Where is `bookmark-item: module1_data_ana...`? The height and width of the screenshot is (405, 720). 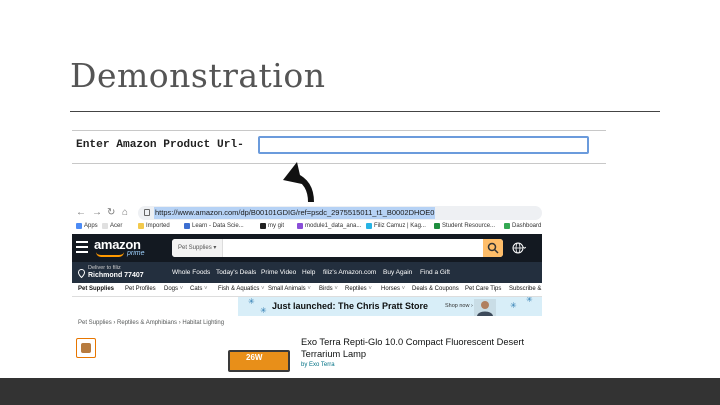
bookmark-item: module1_data_ana... is located at coordinates (329, 226).